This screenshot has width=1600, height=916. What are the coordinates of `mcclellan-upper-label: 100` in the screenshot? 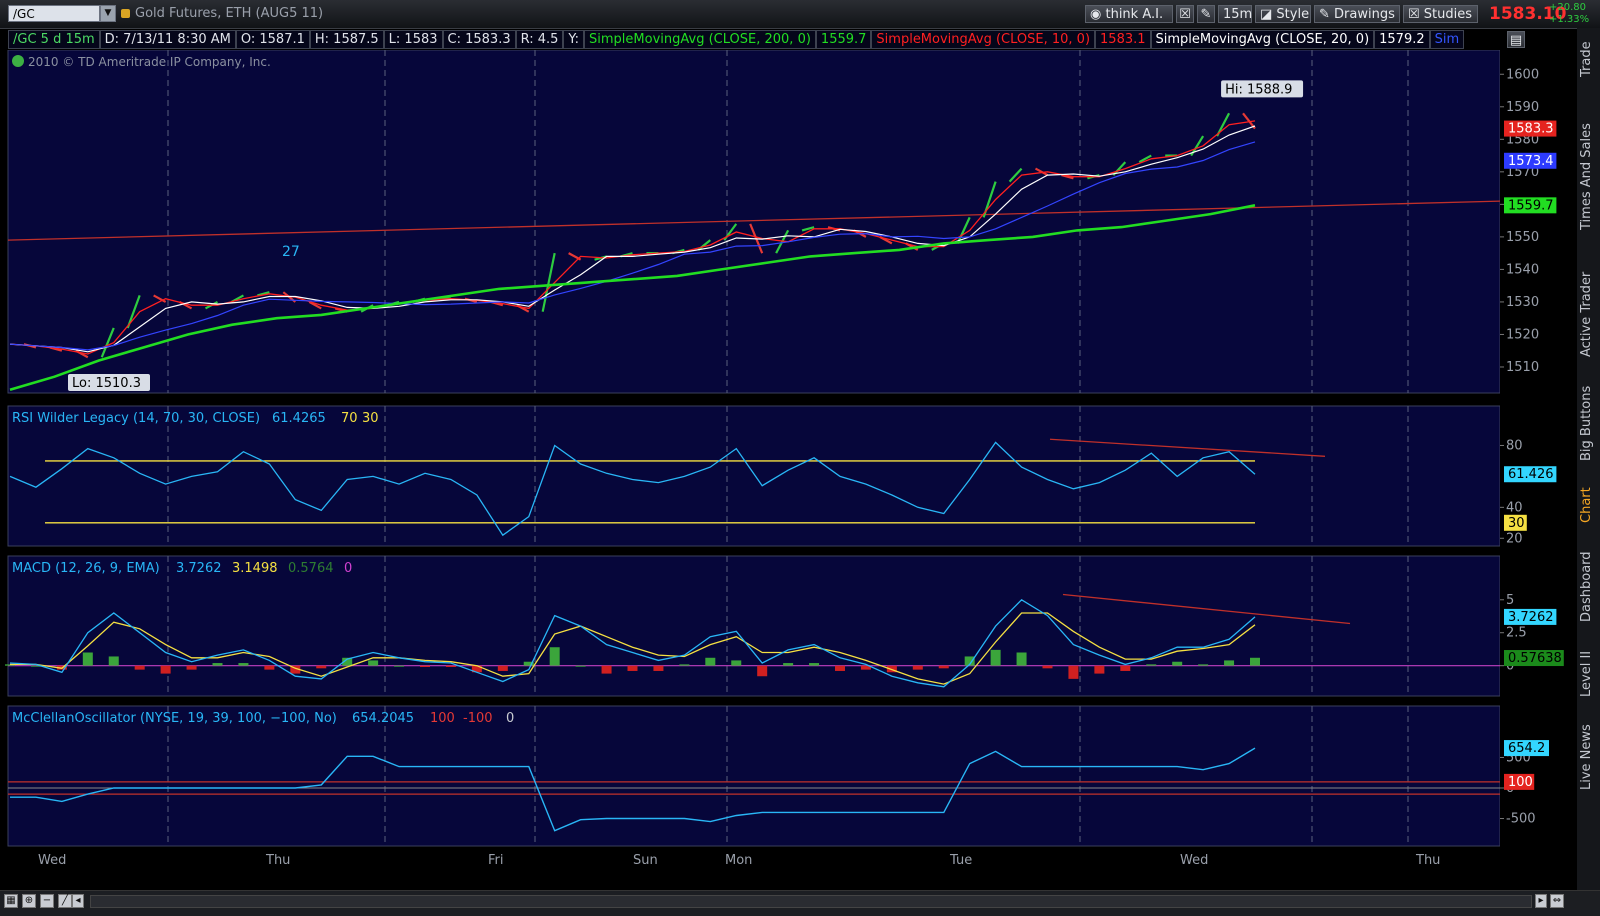 It's located at (442, 718).